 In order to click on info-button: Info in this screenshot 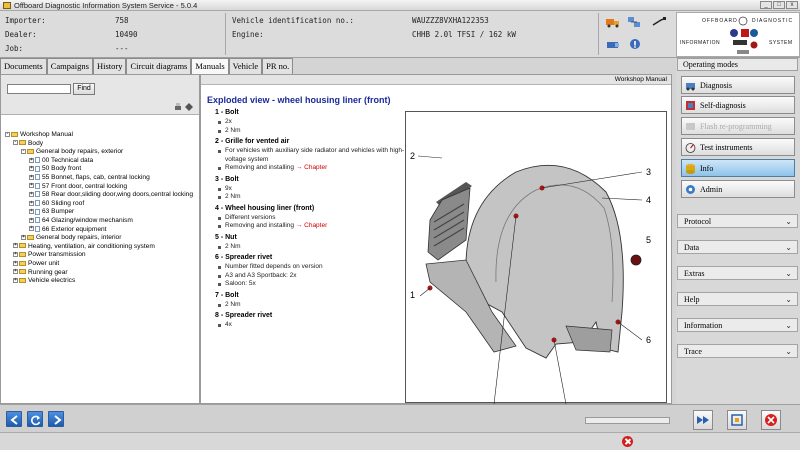, I will do `click(738, 168)`.